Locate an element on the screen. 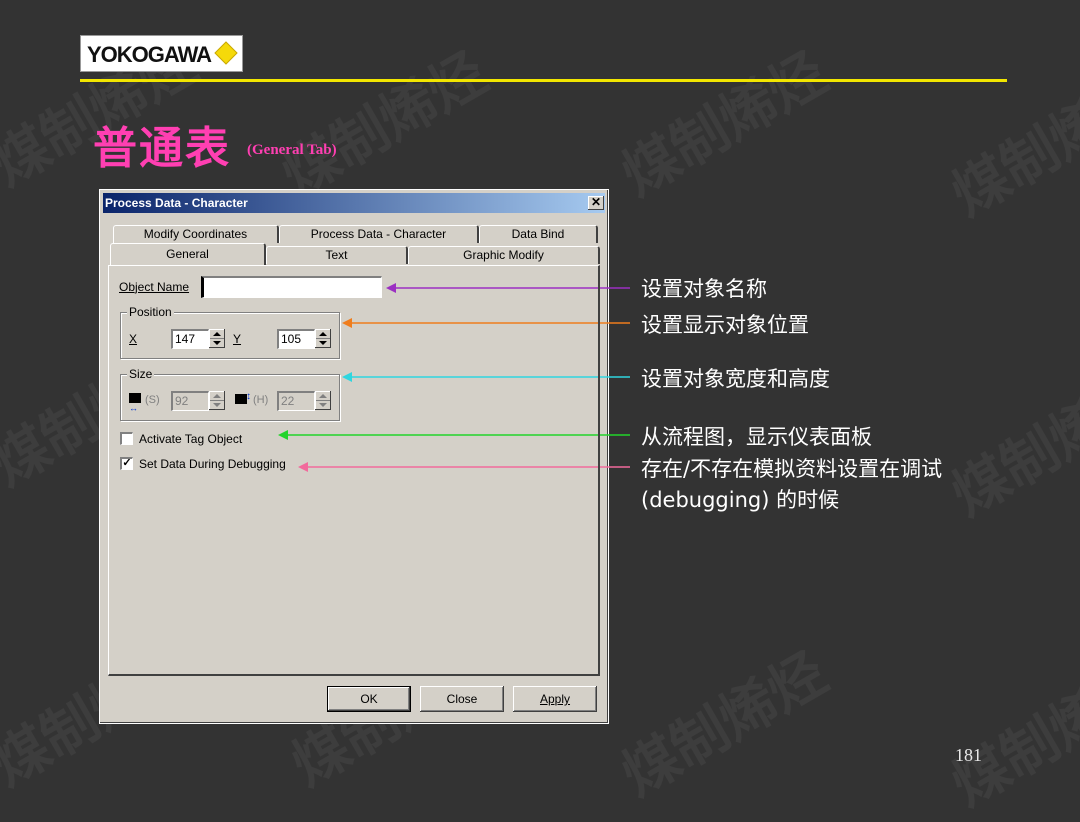 This screenshot has height=822, width=1080. annotation-set-data-line1: 存在/不存在模拟资料设置在调试 is located at coordinates (792, 469).